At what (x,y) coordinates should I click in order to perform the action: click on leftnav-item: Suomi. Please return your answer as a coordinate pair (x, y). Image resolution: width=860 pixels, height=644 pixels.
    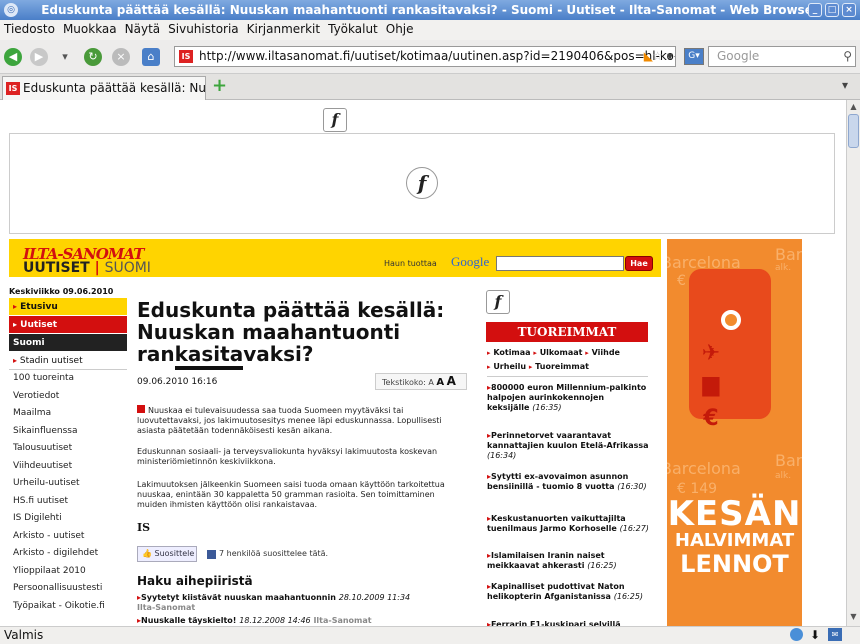
    Looking at the image, I should click on (68, 343).